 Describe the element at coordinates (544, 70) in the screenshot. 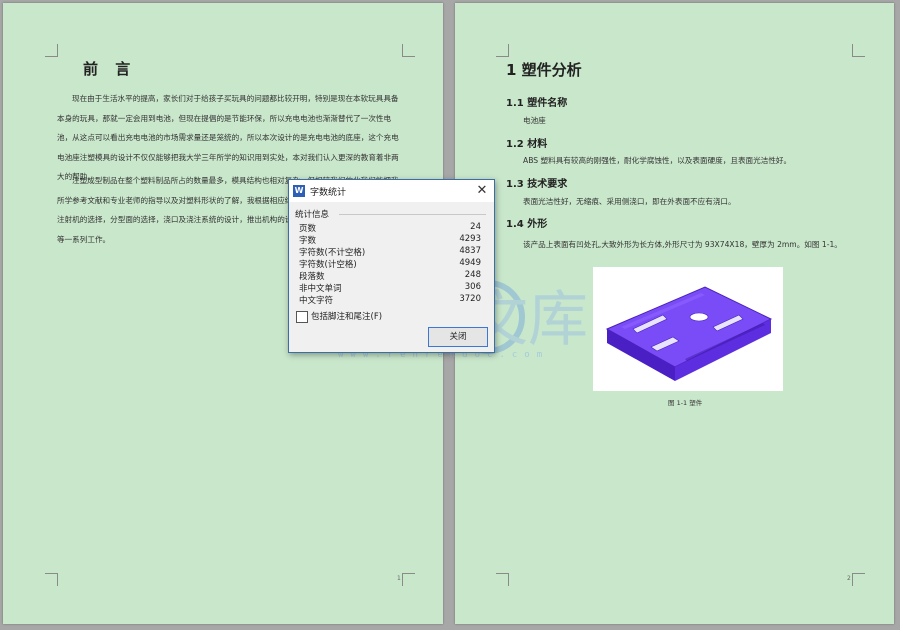

I see `chapter-title: 1 塑件分析` at that location.